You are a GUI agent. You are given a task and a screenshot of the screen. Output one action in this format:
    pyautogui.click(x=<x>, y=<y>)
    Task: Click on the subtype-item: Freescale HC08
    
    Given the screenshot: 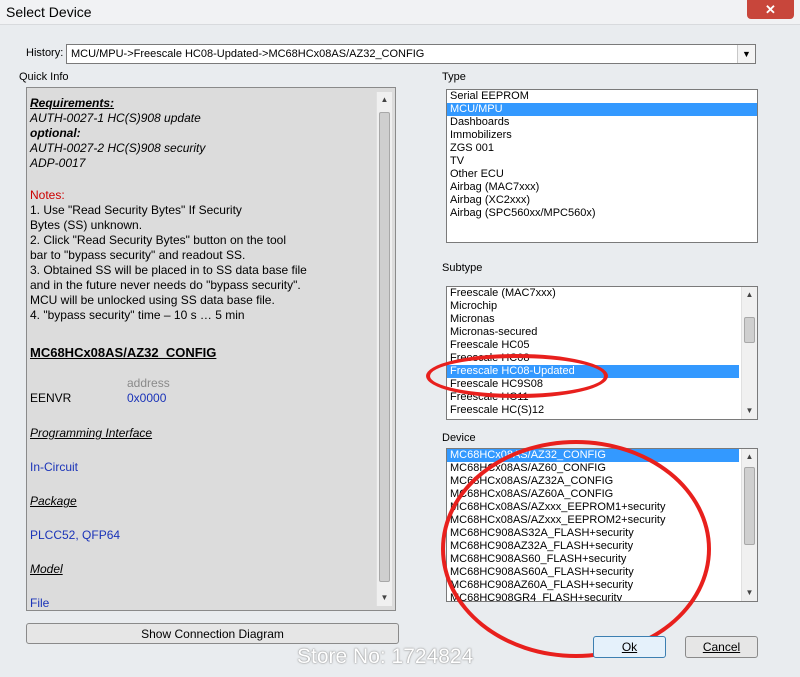 What is the action you would take?
    pyautogui.click(x=602, y=358)
    